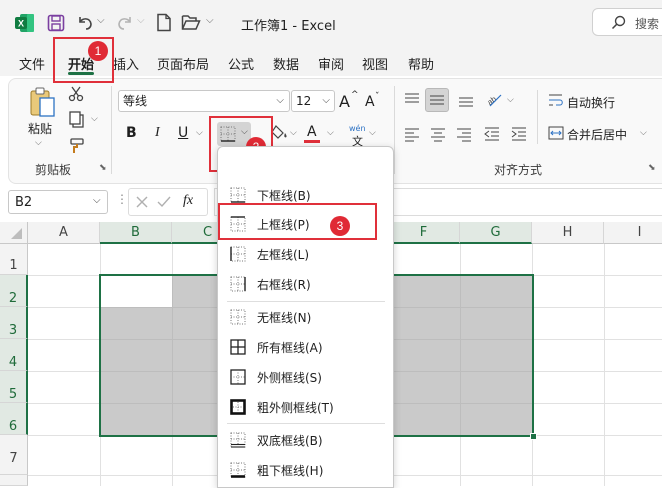 The image size is (662, 488). Describe the element at coordinates (643, 133) in the screenshot. I see `merge-dropdown-icon: ⌵` at that location.